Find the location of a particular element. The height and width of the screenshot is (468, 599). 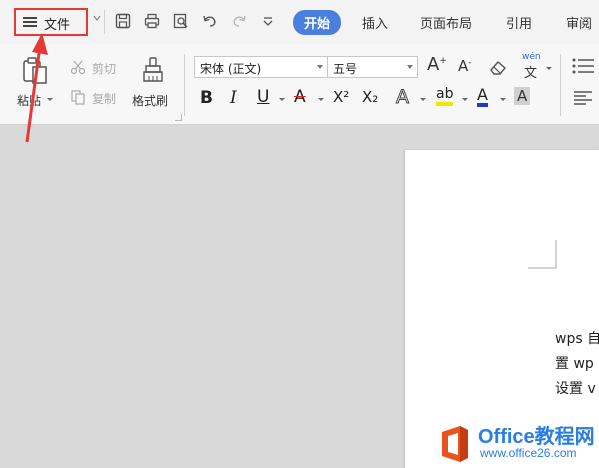

tab-review: 审阅 is located at coordinates (579, 22).